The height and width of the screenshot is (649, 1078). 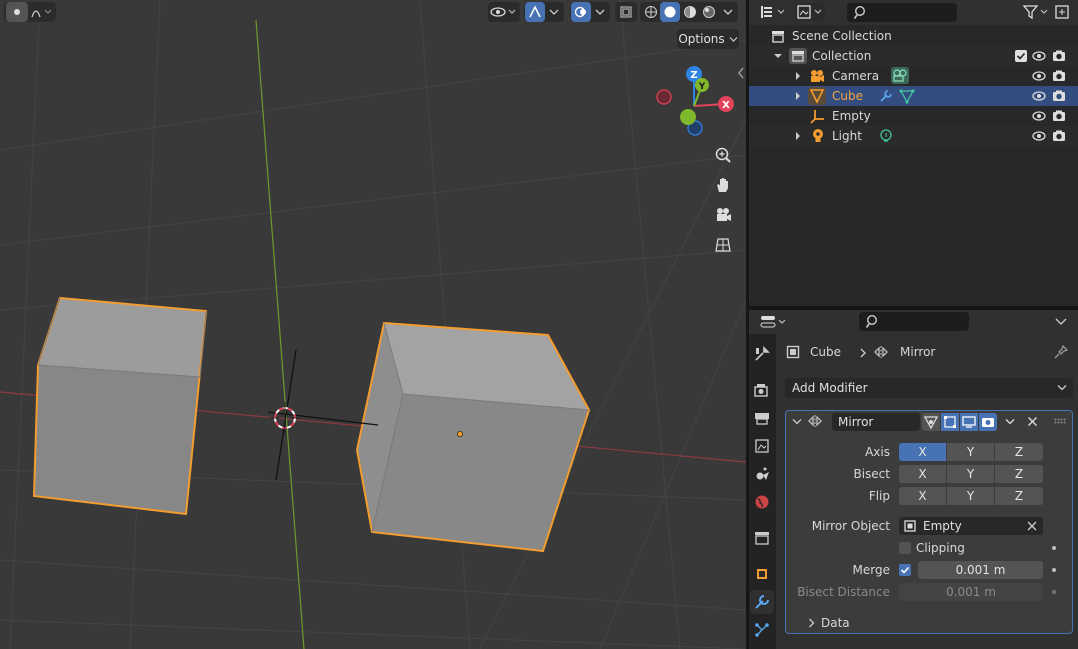 What do you see at coordinates (1060, 421) in the screenshot?
I see `drag-handle-icon` at bounding box center [1060, 421].